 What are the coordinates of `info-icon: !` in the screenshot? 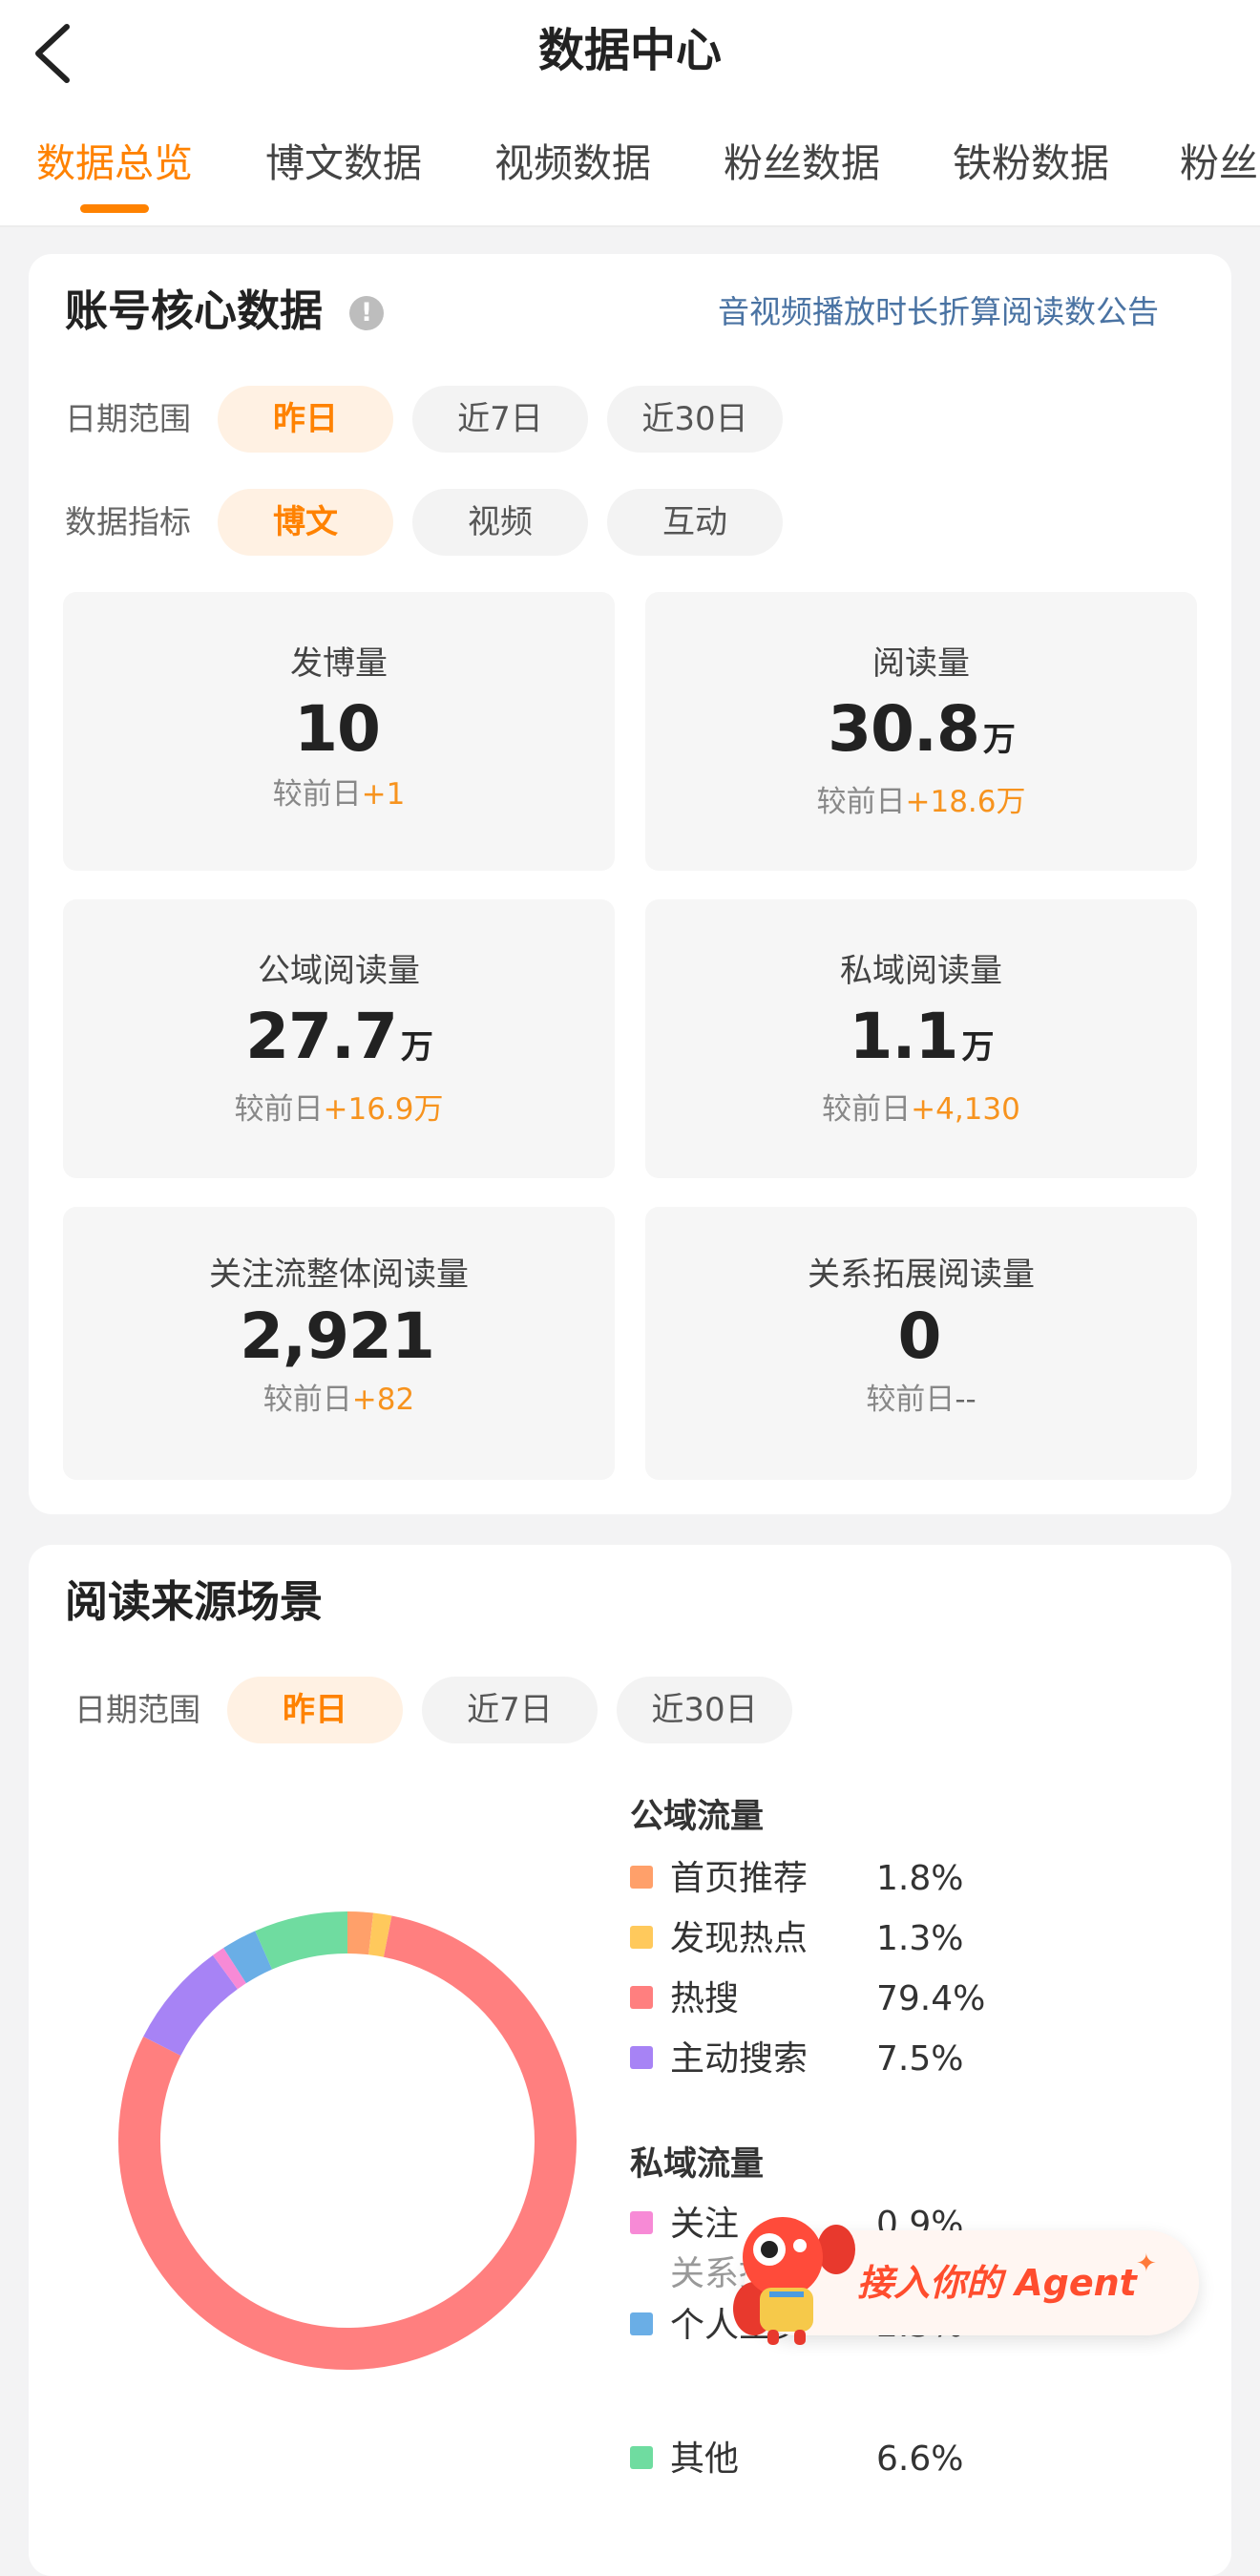 It's located at (366, 313).